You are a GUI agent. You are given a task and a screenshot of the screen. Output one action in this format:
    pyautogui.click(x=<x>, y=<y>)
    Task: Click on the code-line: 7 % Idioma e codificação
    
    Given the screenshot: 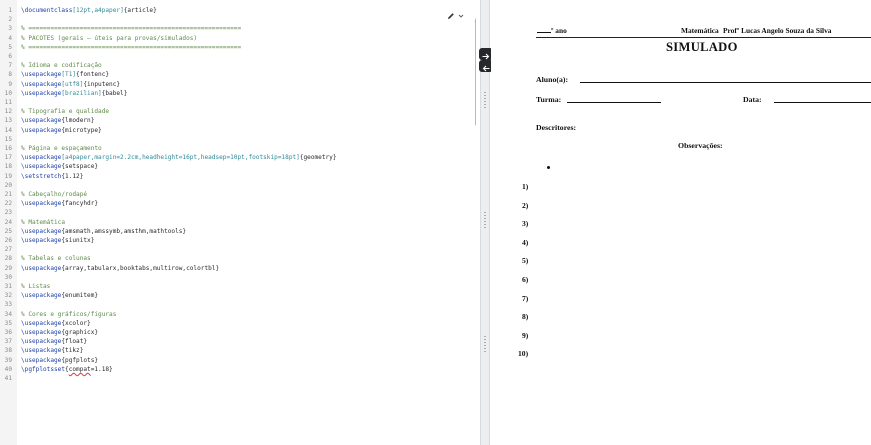 What is the action you would take?
    pyautogui.click(x=235, y=65)
    